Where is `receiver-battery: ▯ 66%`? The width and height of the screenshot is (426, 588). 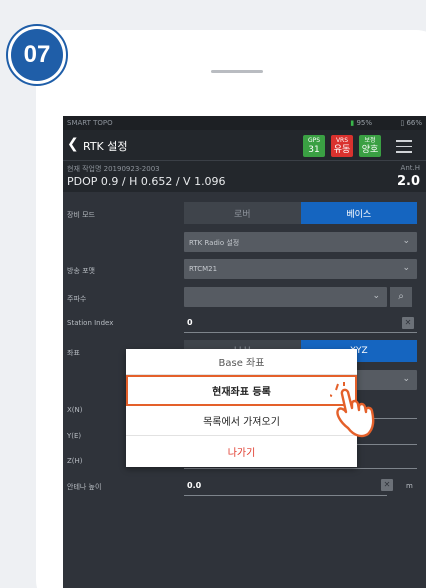 receiver-battery: ▯ 66% is located at coordinates (411, 123).